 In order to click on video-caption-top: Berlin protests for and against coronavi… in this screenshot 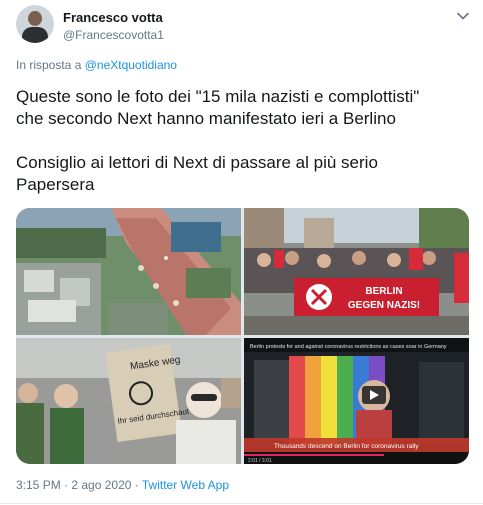, I will do `click(348, 347)`.